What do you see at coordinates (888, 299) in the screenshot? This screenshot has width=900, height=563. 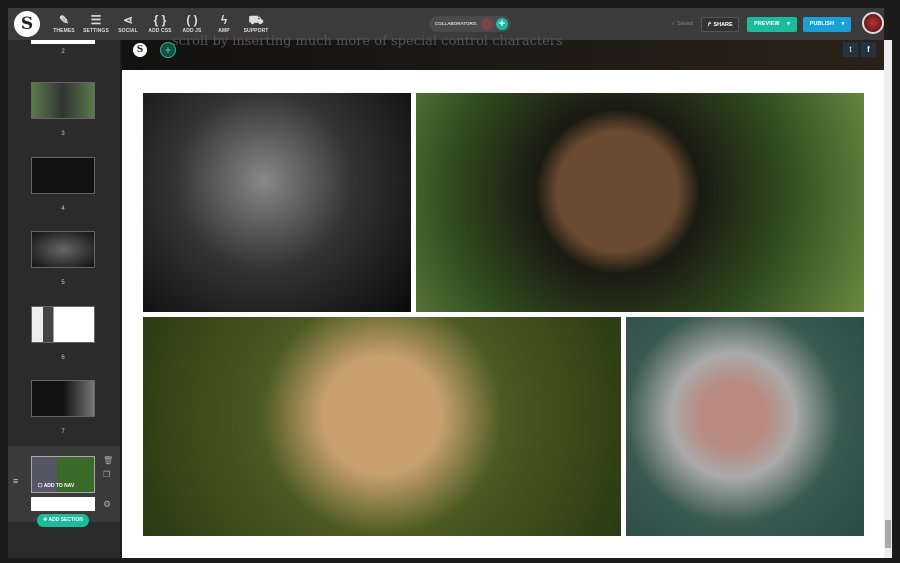 I see `scrollbar` at bounding box center [888, 299].